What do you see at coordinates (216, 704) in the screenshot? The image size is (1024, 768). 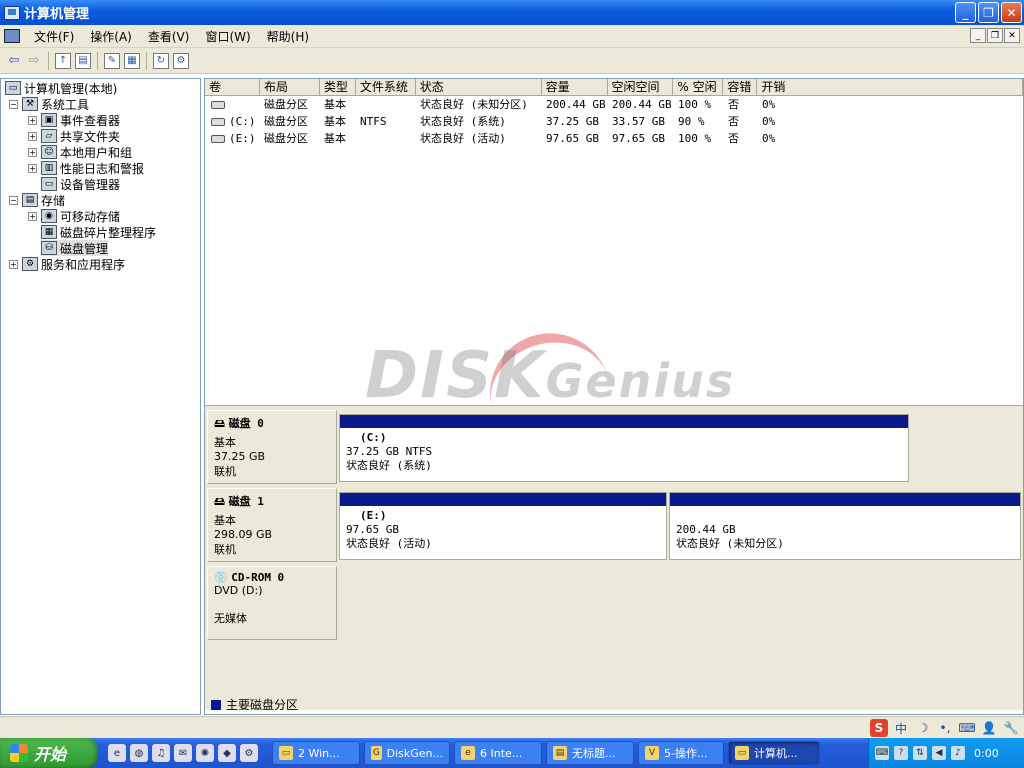 I see `primary-partition-swatch` at bounding box center [216, 704].